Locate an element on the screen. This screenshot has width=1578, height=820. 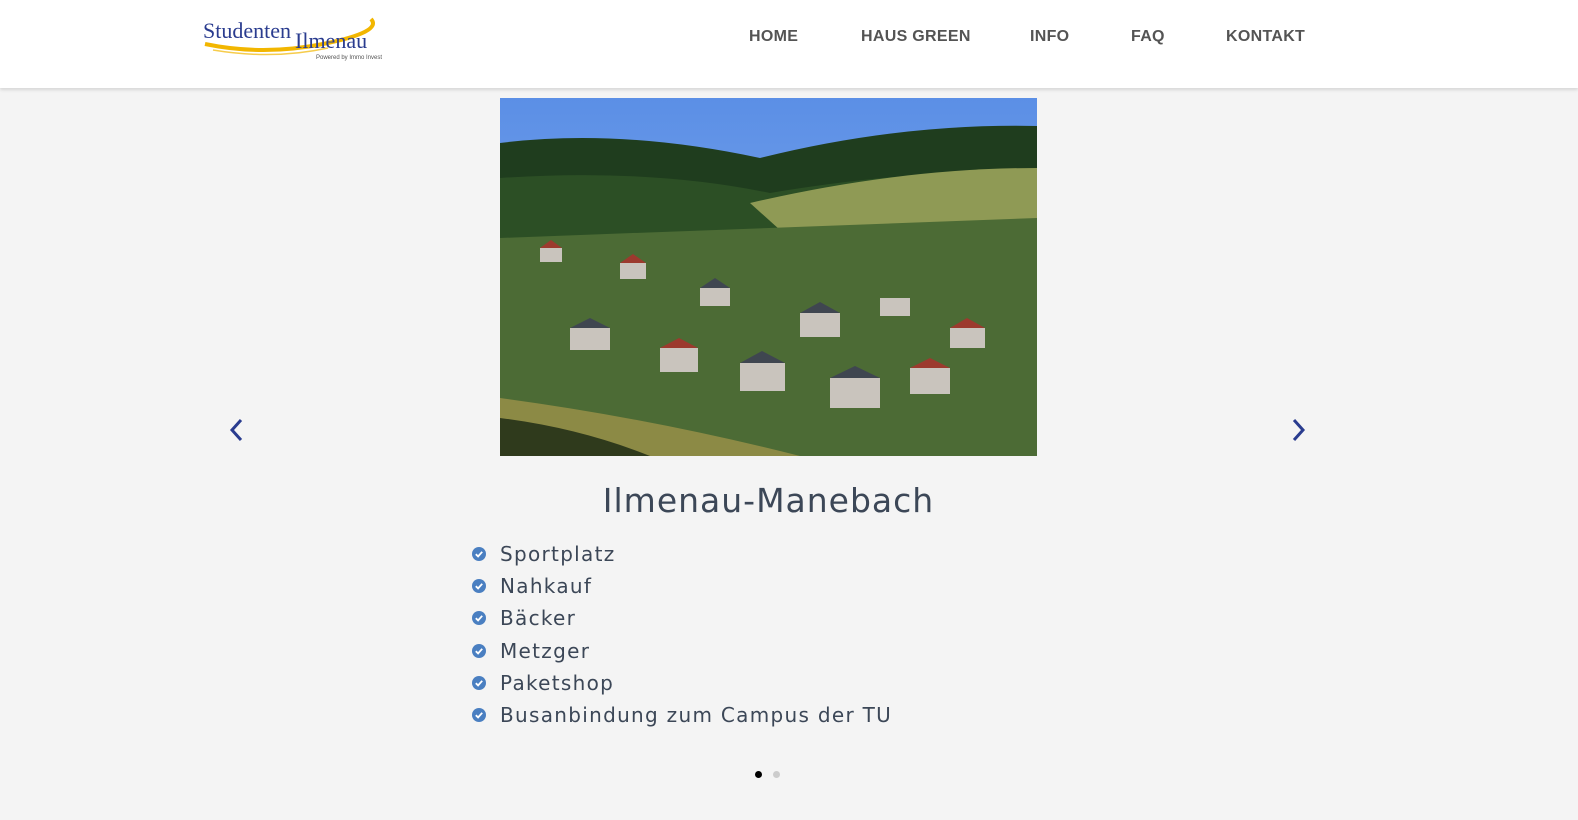
landscape-photo-icon is located at coordinates (768, 277).